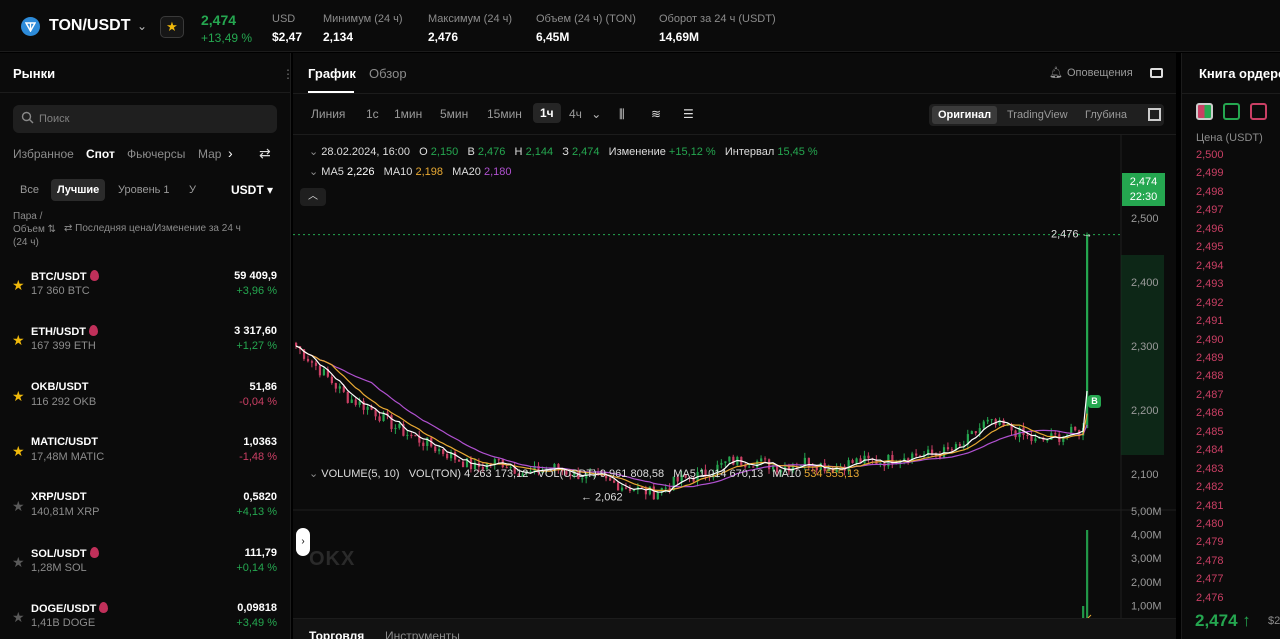  What do you see at coordinates (1210, 450) in the screenshot?
I see `ask-price: 2,484` at bounding box center [1210, 450].